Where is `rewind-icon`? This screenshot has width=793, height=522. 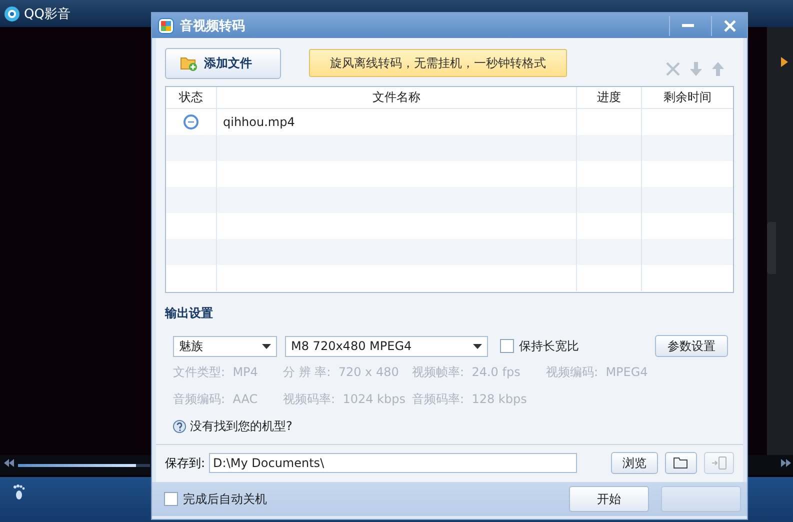
rewind-icon is located at coordinates (9, 463).